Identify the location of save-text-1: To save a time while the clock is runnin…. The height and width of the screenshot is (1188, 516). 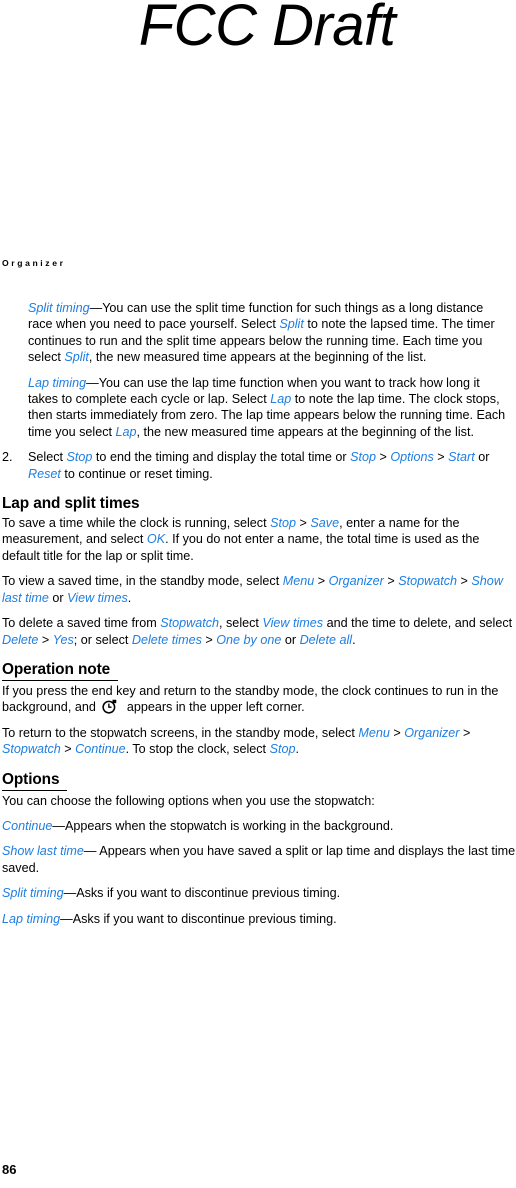
(136, 523).